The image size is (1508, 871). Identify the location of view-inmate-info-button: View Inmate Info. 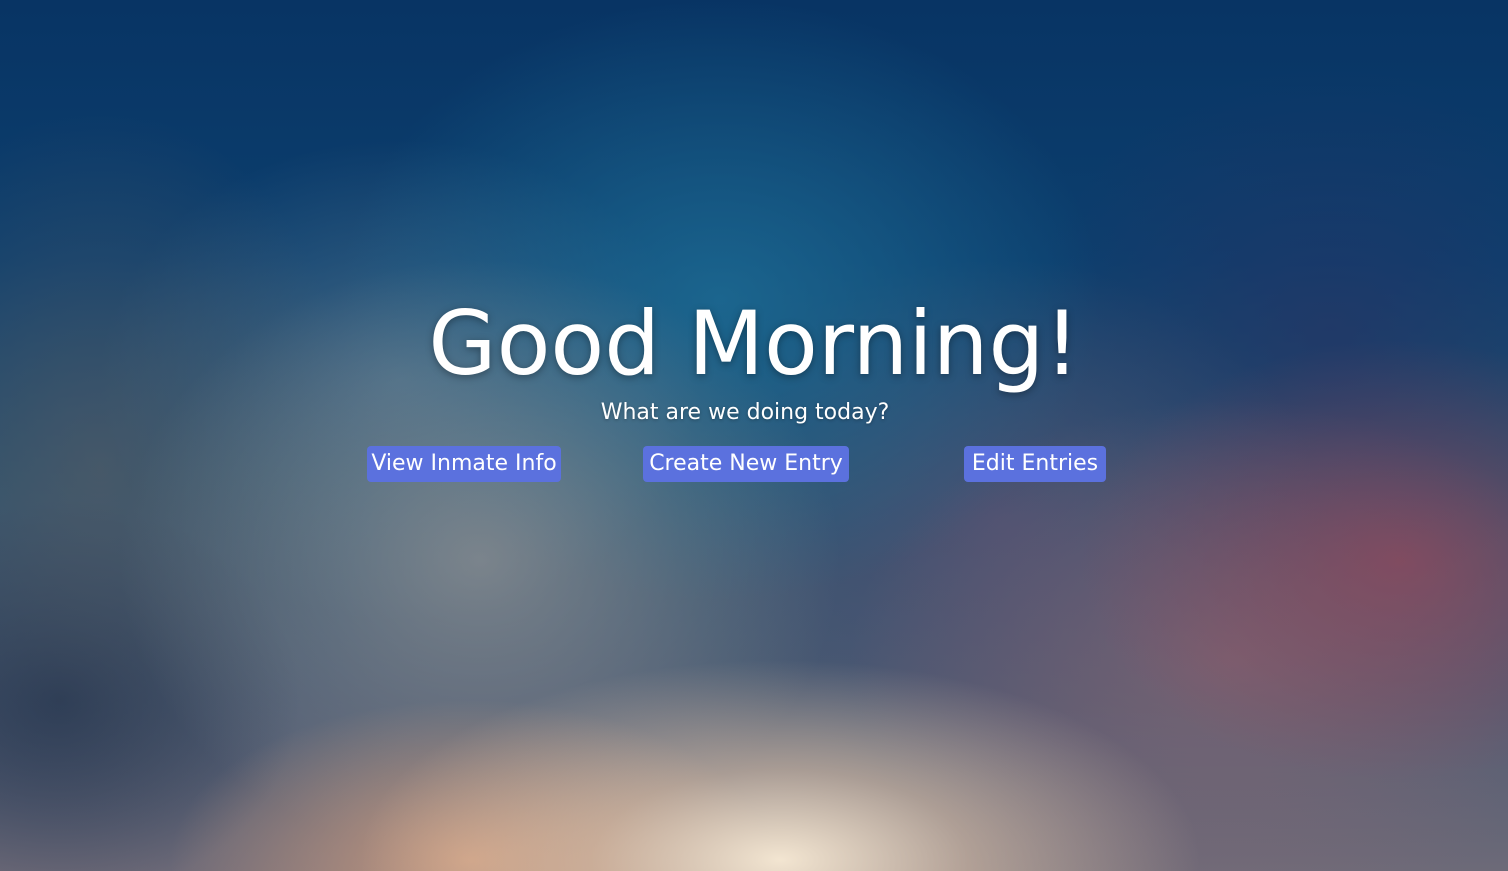
(464, 464).